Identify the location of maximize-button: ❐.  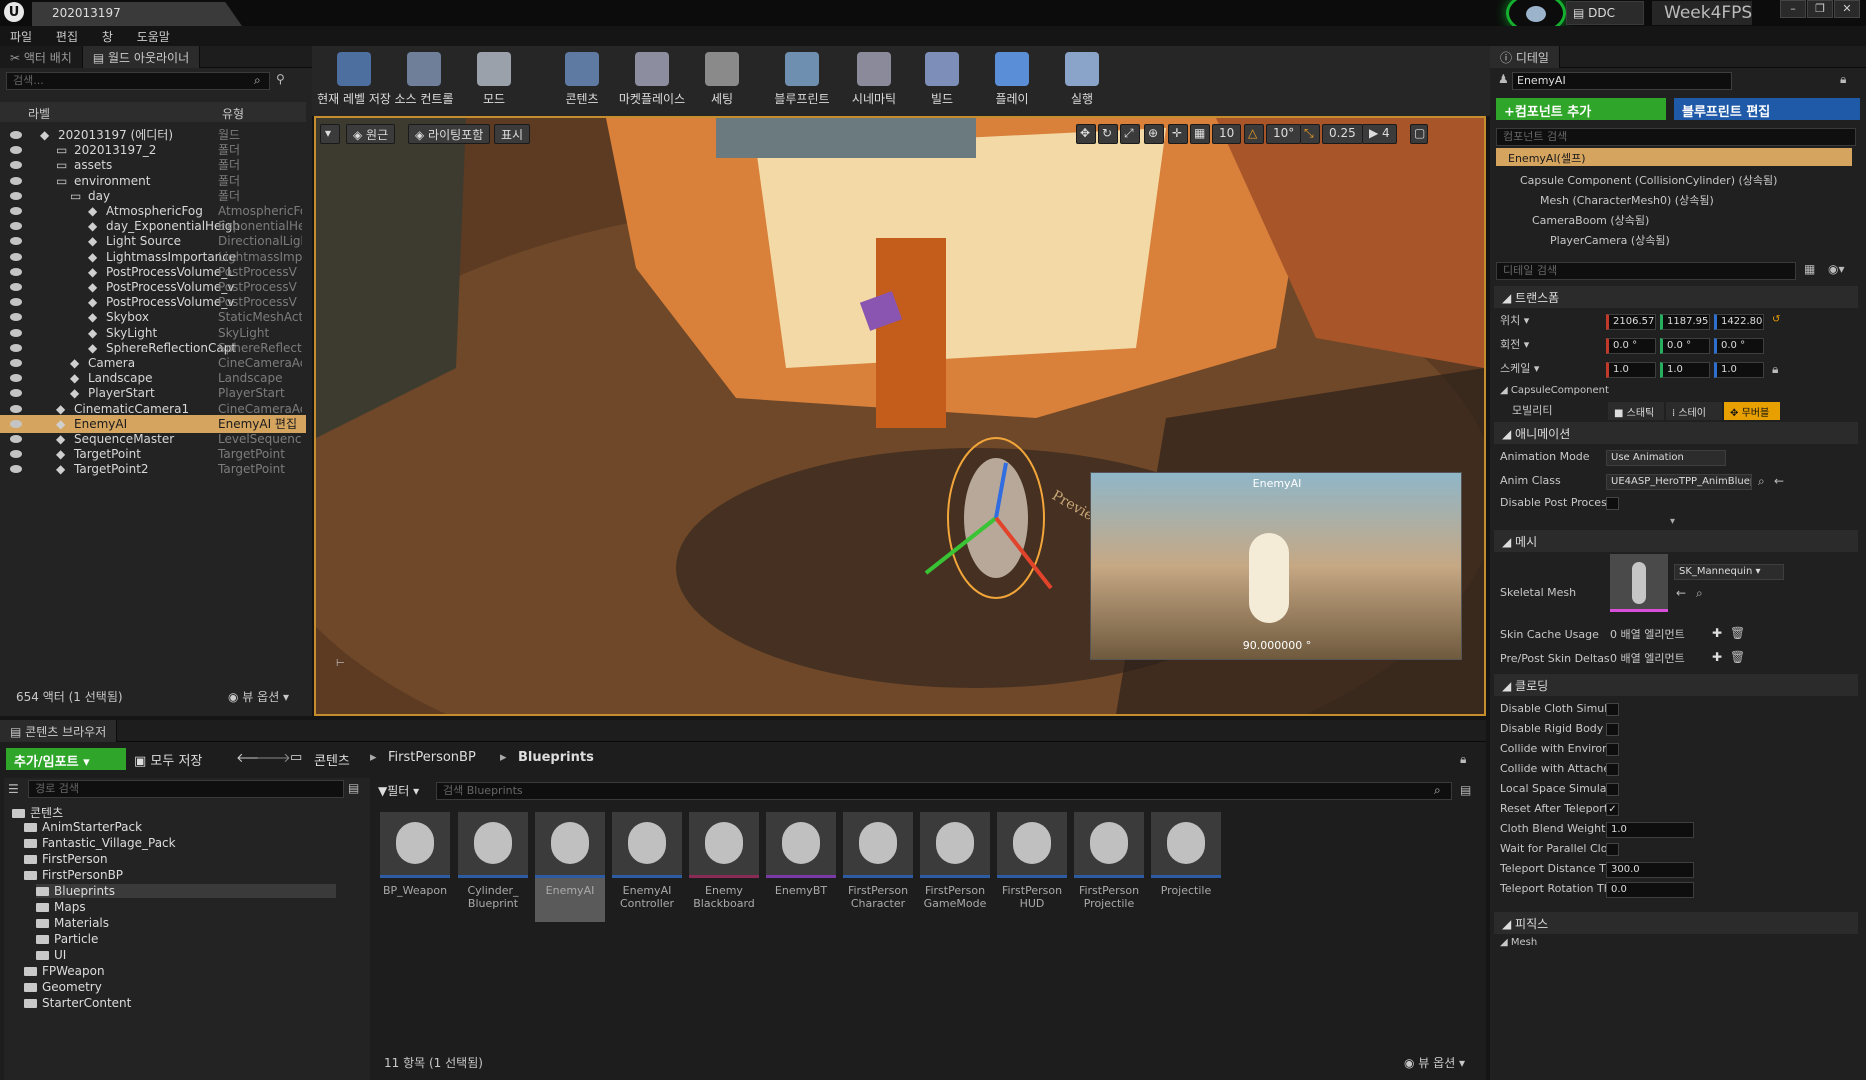
(1820, 9).